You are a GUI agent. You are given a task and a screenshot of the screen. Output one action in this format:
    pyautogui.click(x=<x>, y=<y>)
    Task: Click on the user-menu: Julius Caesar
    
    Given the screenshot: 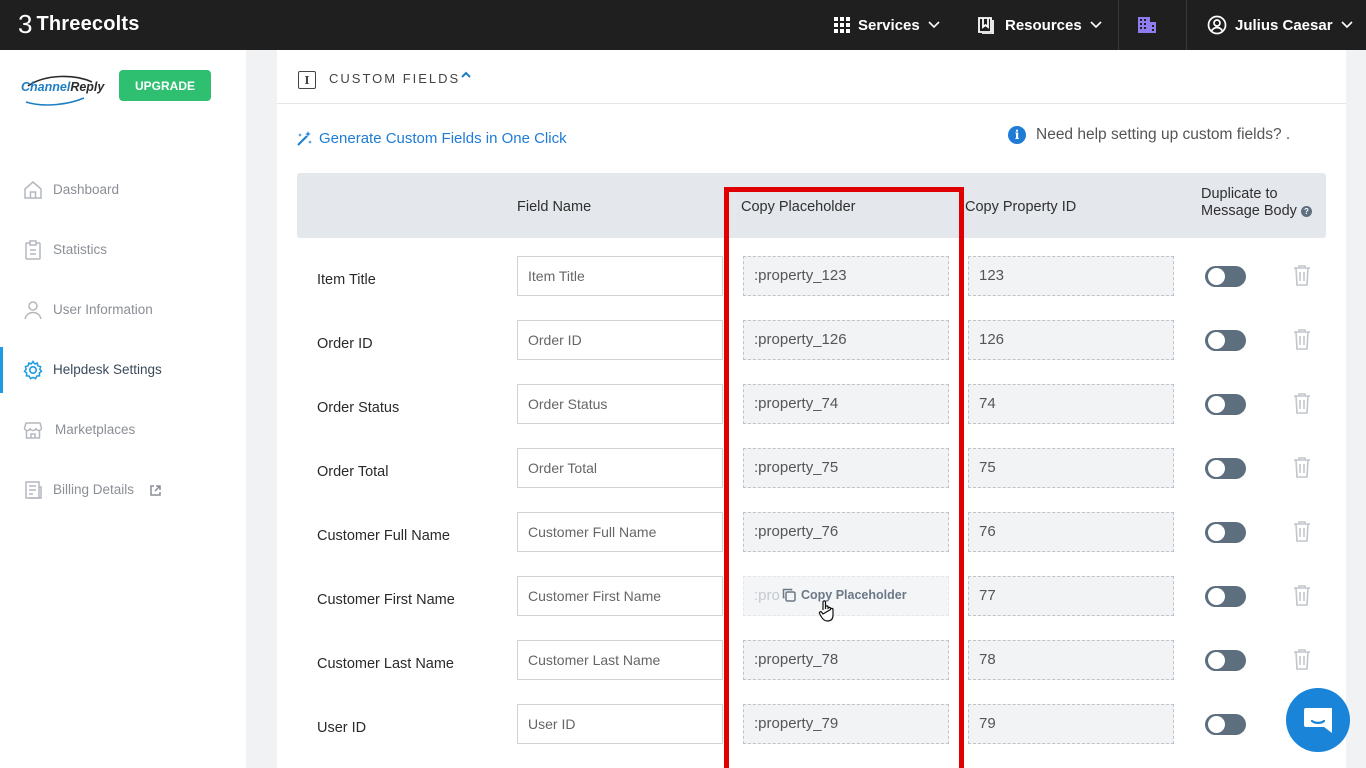 What is the action you would take?
    pyautogui.click(x=1280, y=25)
    